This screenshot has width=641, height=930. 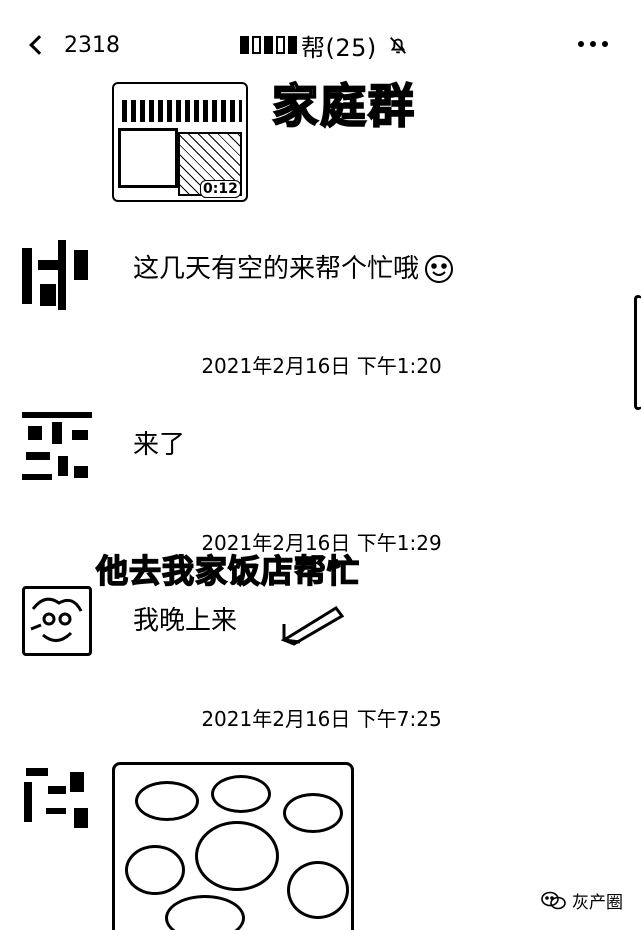 What do you see at coordinates (321, 366) in the screenshot?
I see `timestamp: 2021年2月16日 下午1:20` at bounding box center [321, 366].